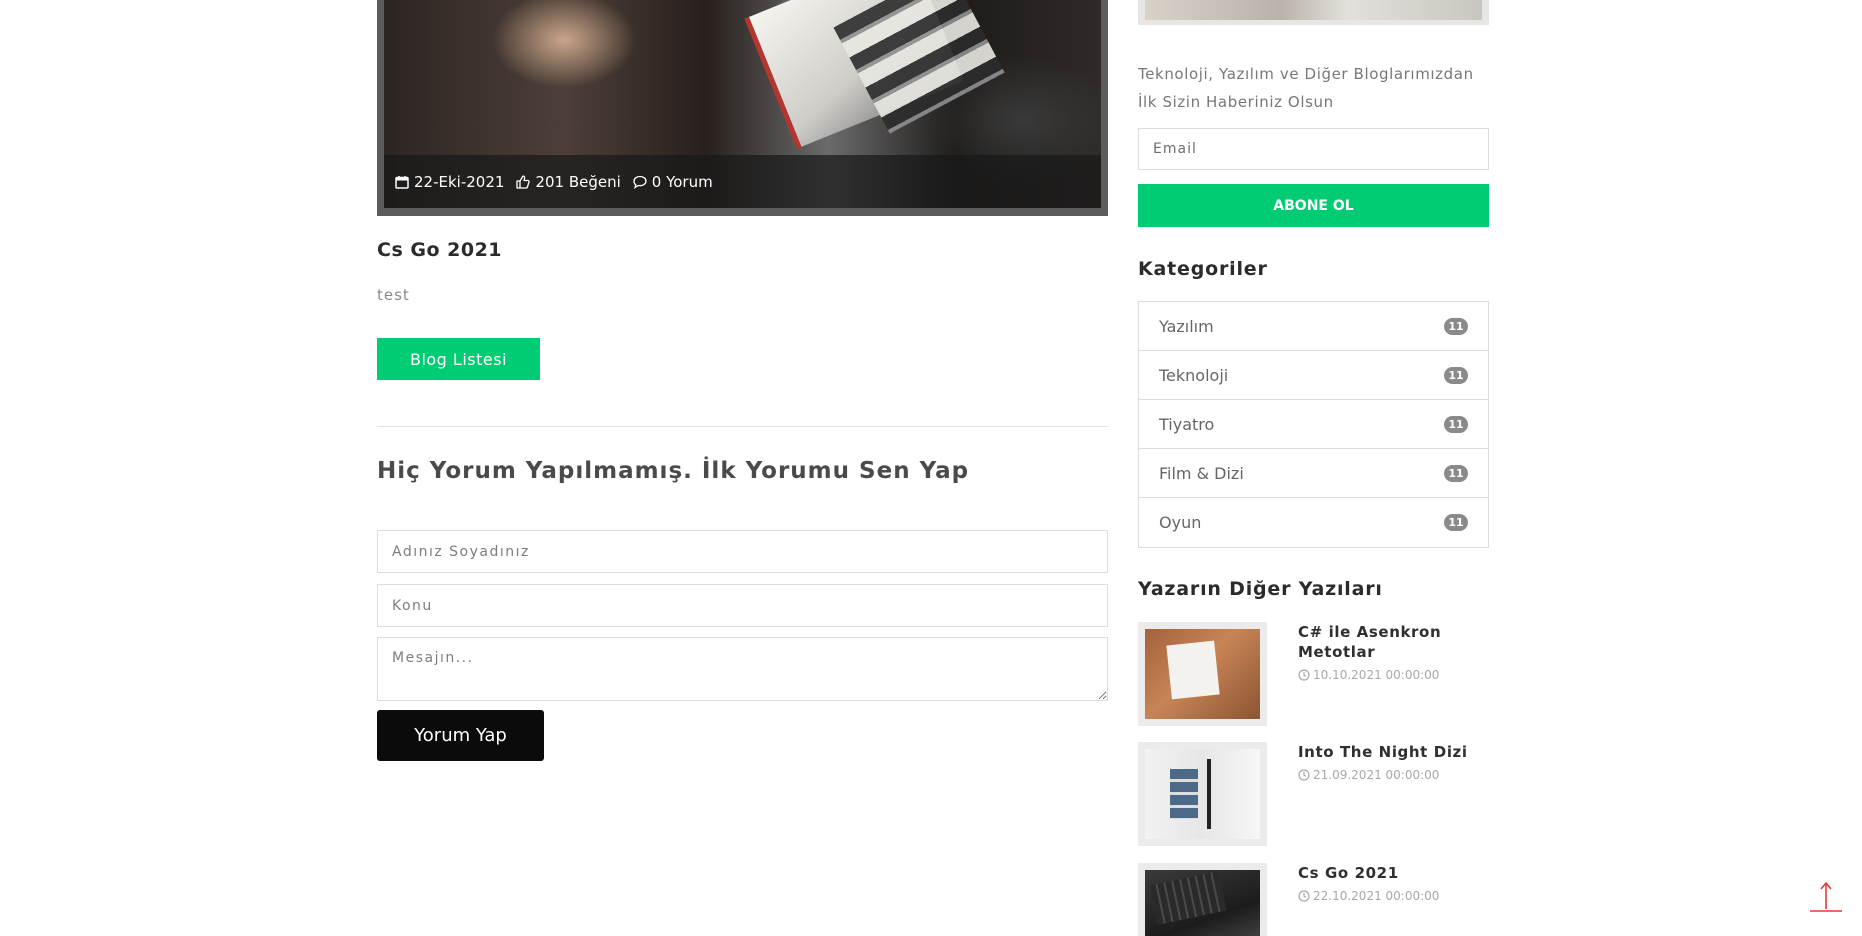  I want to click on blog-list-button: Blog Listesi, so click(458, 359).